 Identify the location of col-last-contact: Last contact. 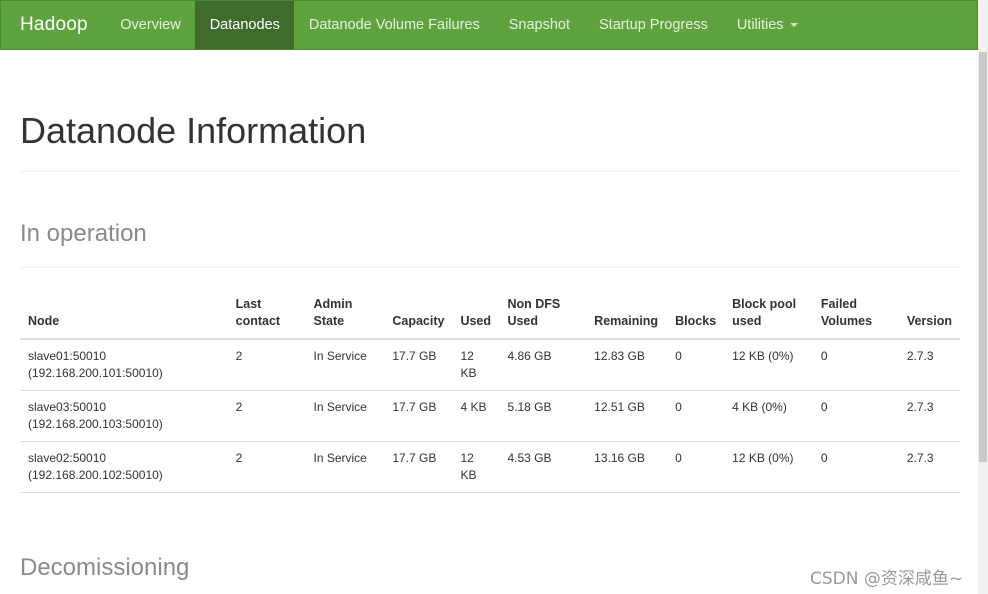
(266, 317).